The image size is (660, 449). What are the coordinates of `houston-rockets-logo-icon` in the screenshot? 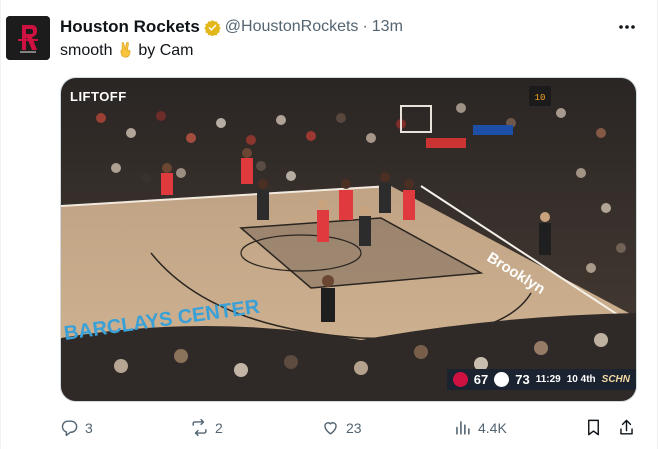 It's located at (28, 38).